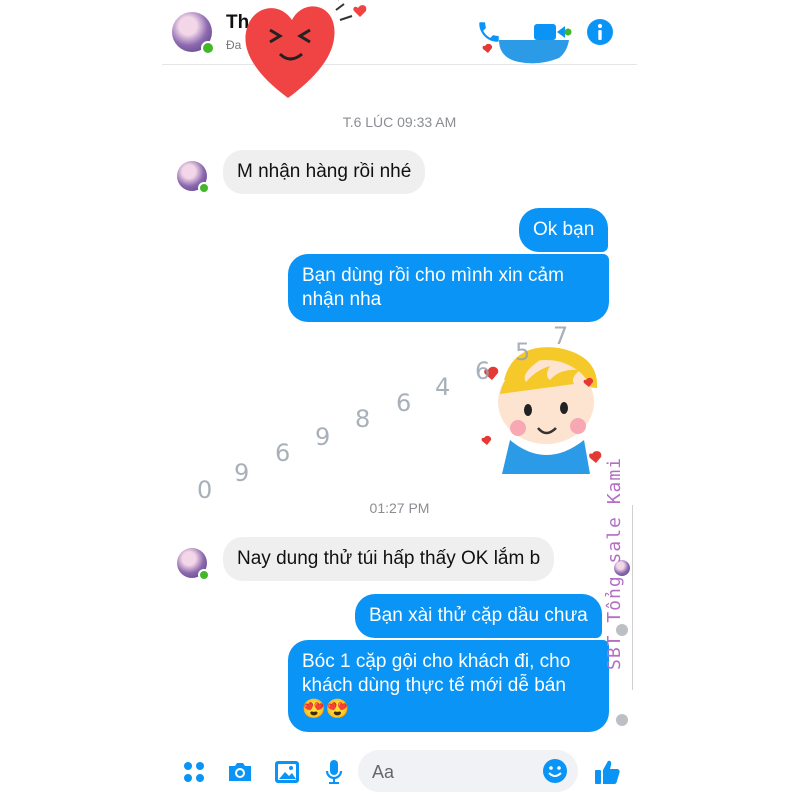 Image resolution: width=800 pixels, height=800 pixels. I want to click on message-input, so click(452, 772).